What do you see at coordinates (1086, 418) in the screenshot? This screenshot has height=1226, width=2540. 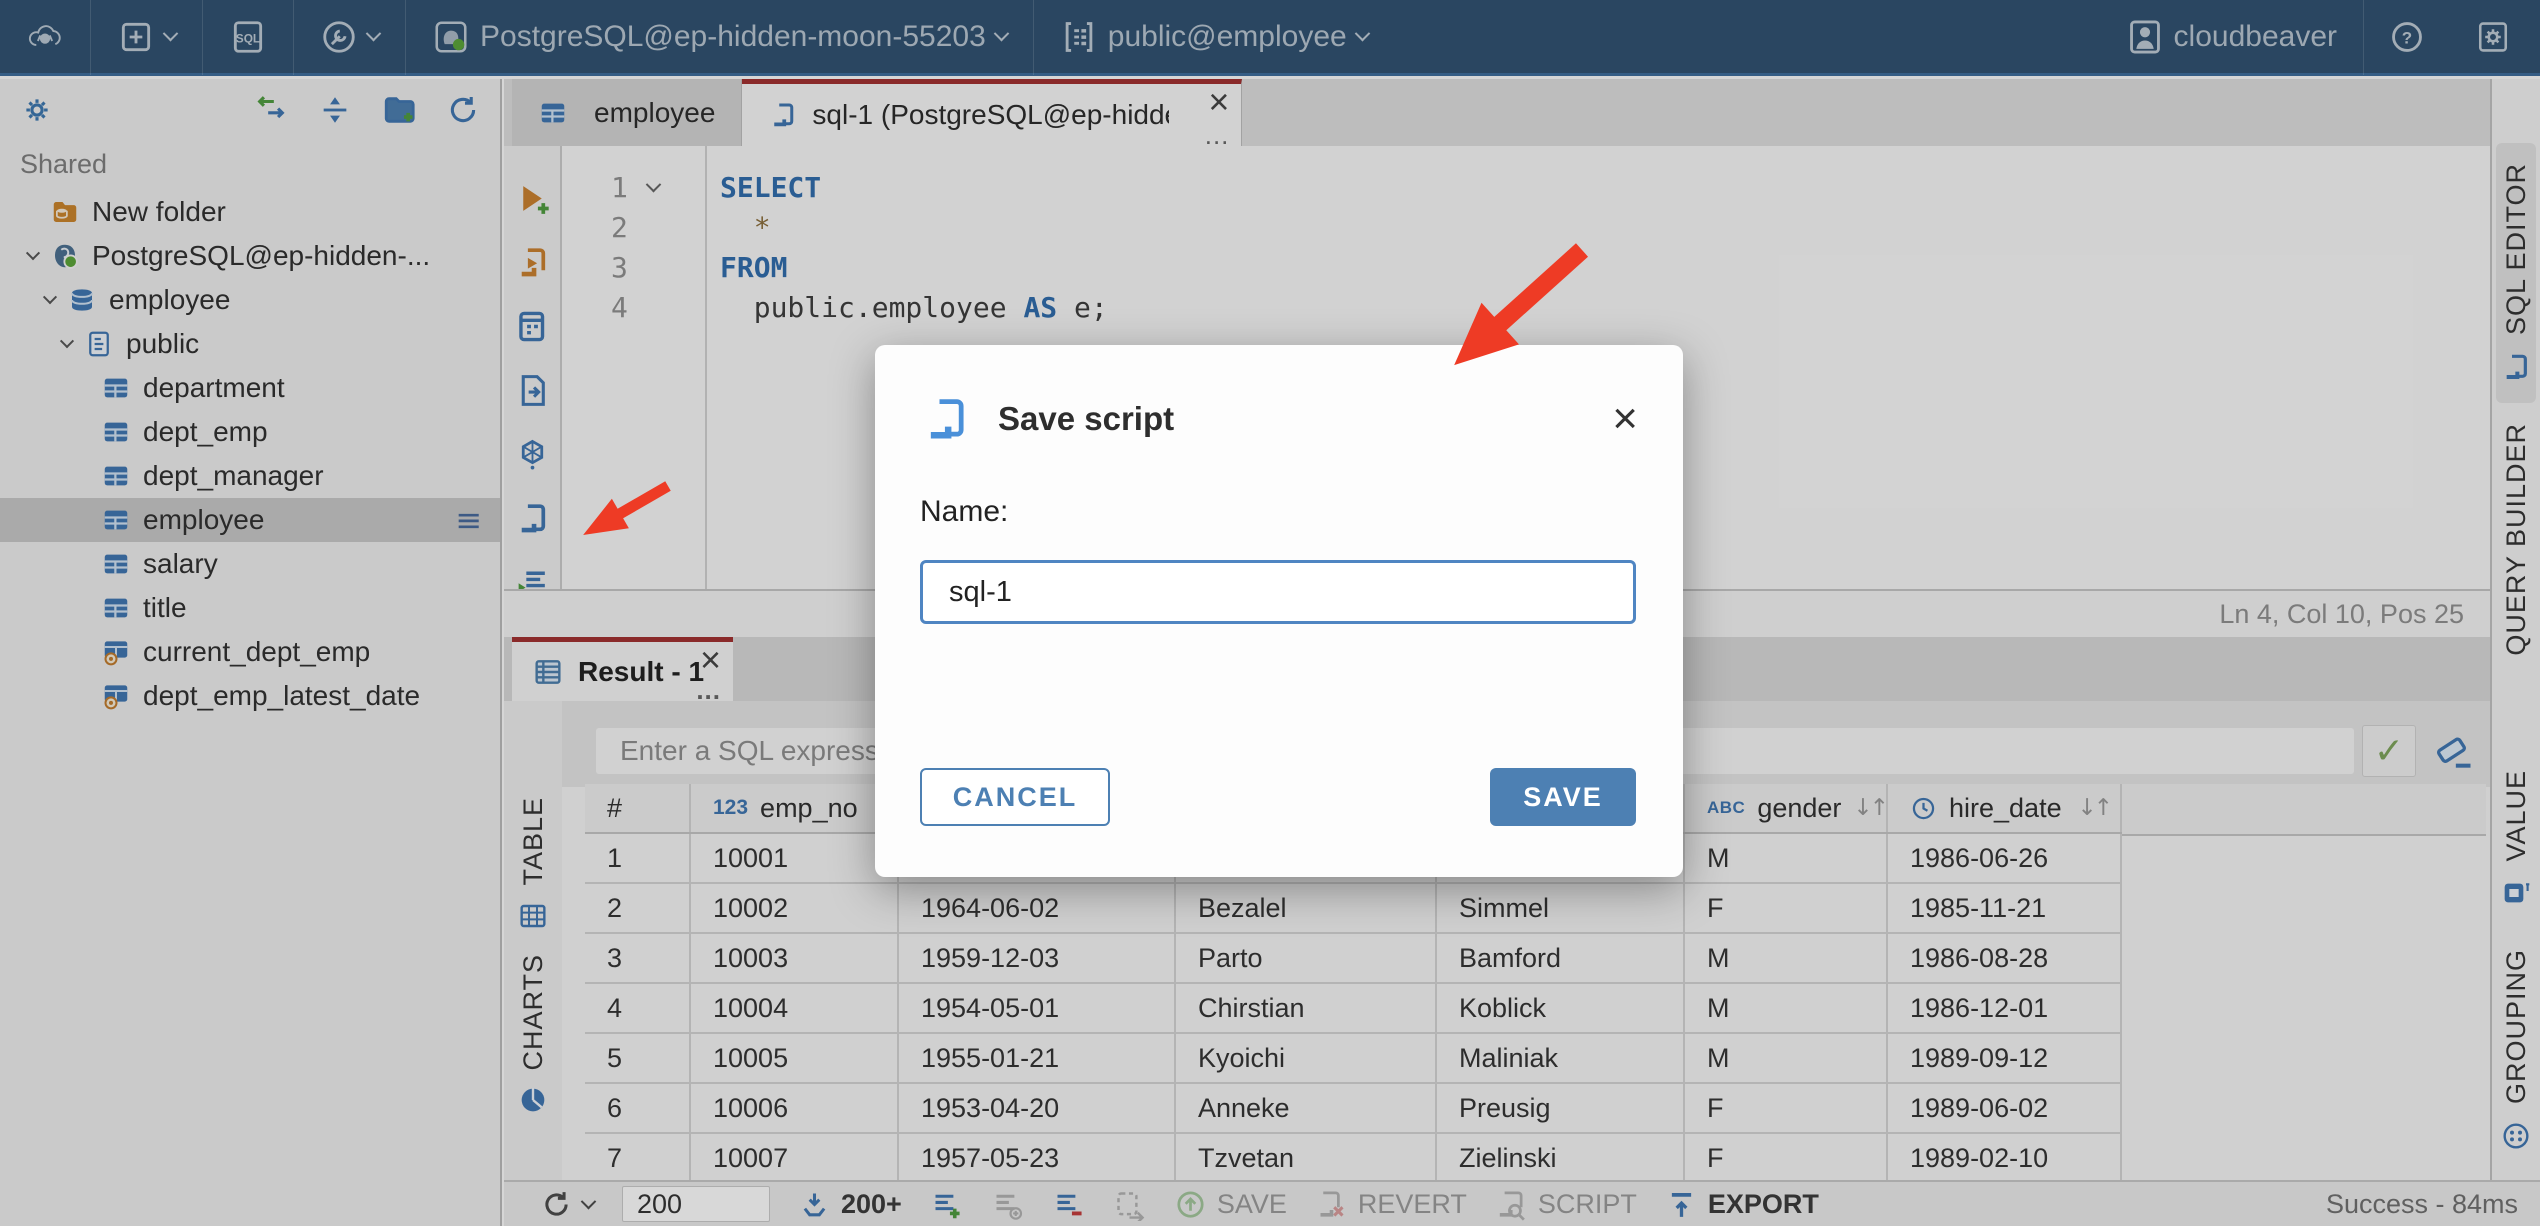 I see `dialog-title: Save script` at bounding box center [1086, 418].